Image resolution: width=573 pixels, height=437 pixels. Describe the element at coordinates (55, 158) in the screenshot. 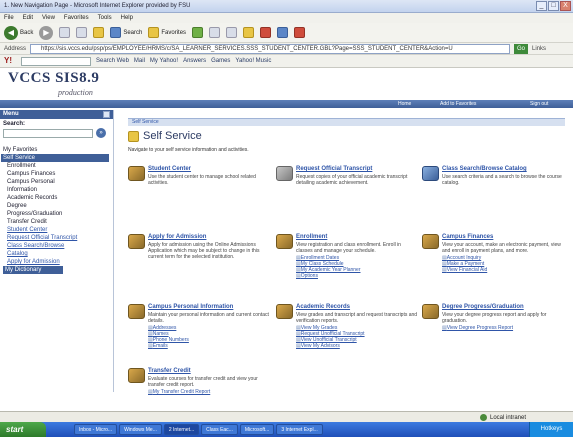

I see `menu-item: Self Service` at that location.